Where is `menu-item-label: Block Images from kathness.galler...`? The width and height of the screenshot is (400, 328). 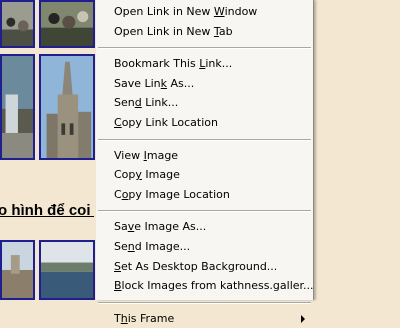
menu-item-label: Block Images from kathness.galler... is located at coordinates (214, 286).